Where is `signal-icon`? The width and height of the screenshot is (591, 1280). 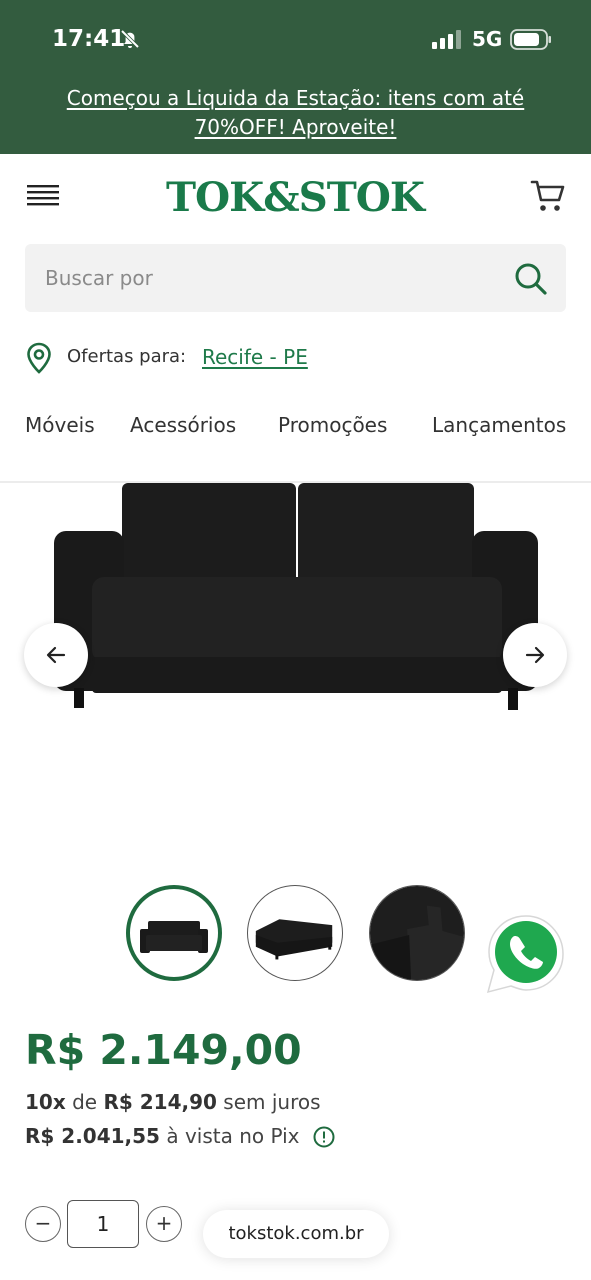 signal-icon is located at coordinates (446, 39).